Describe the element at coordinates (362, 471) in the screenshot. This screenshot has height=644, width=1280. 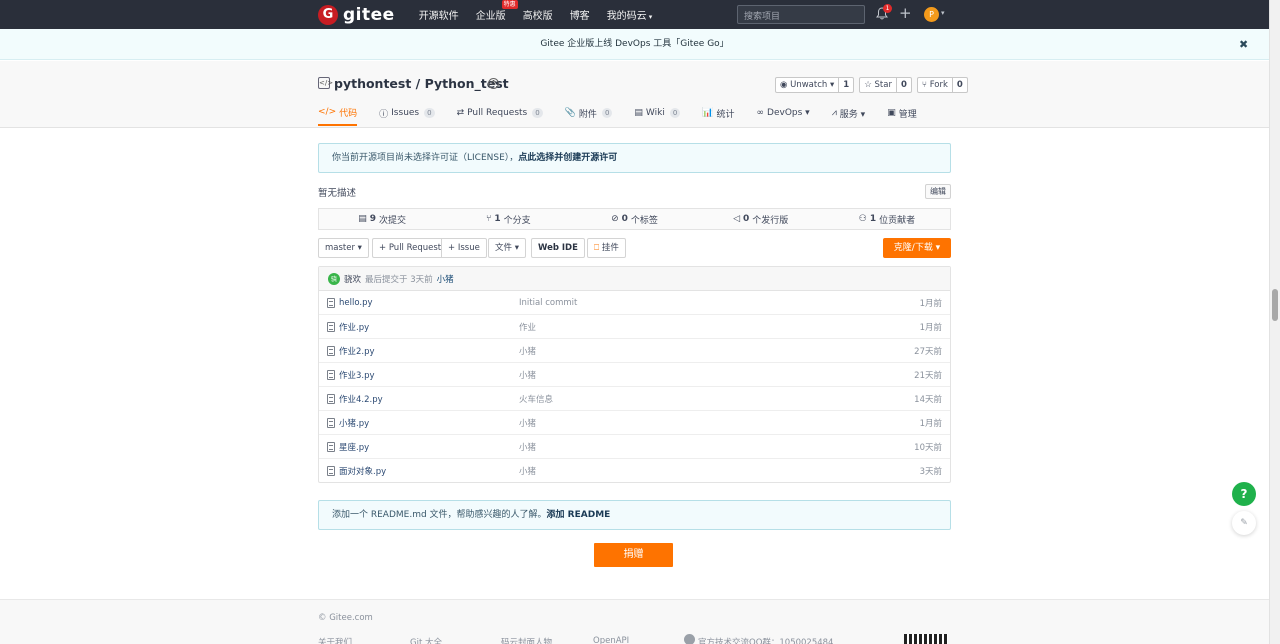
I see `file-name: 面对对象.py` at that location.